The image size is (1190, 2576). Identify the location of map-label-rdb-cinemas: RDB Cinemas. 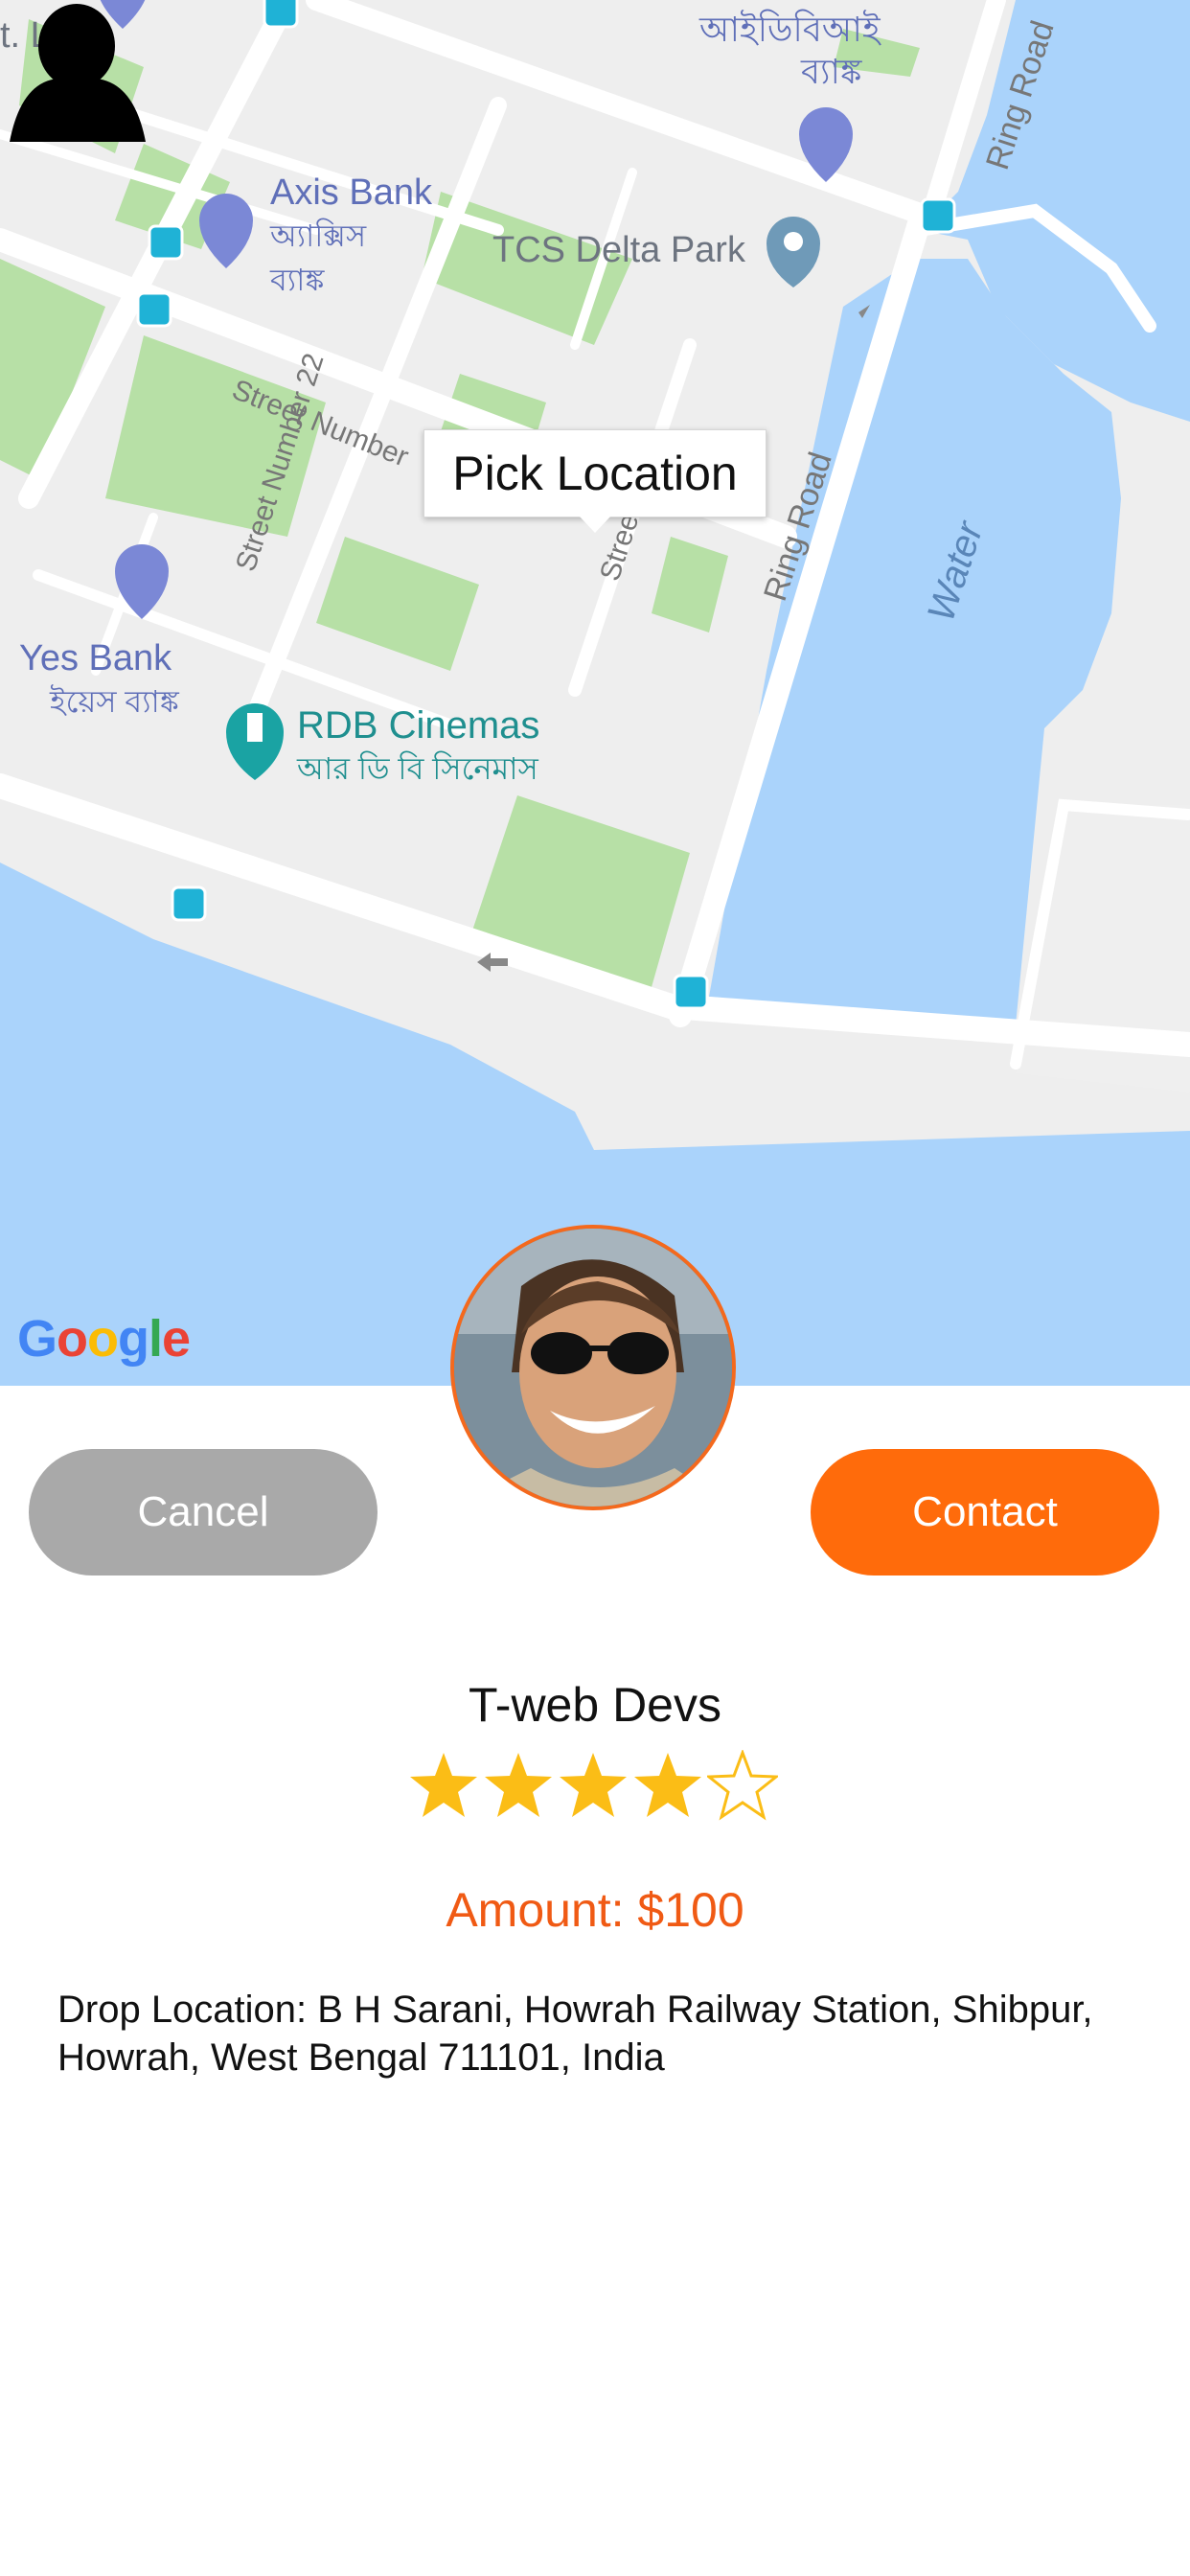
(419, 725).